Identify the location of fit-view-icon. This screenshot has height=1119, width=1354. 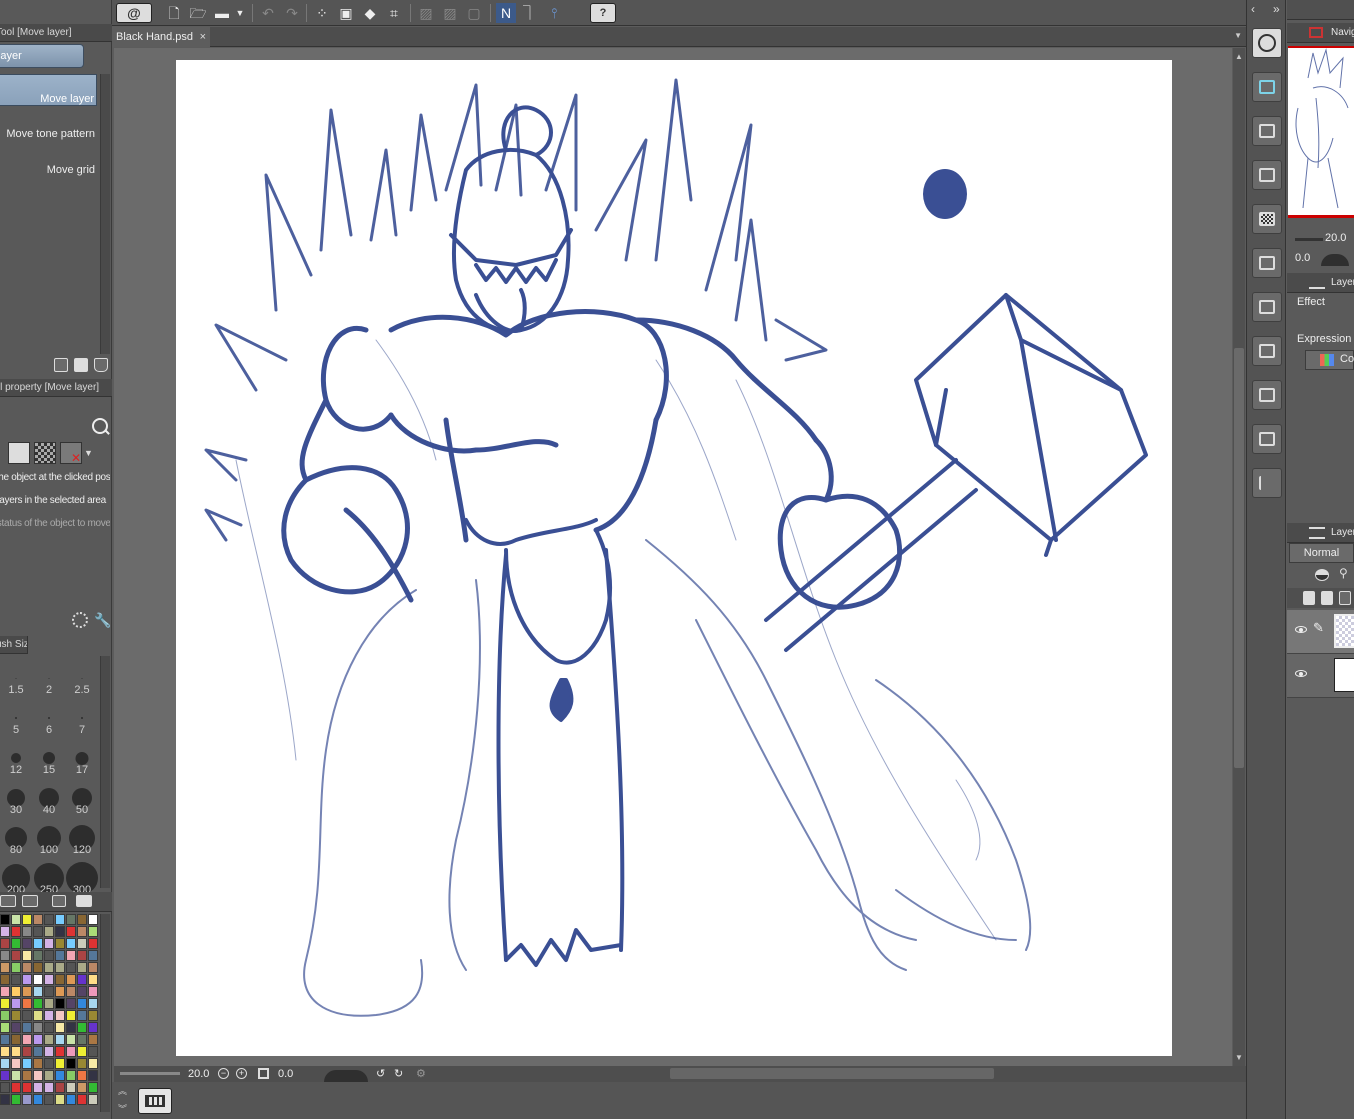
(263, 1073).